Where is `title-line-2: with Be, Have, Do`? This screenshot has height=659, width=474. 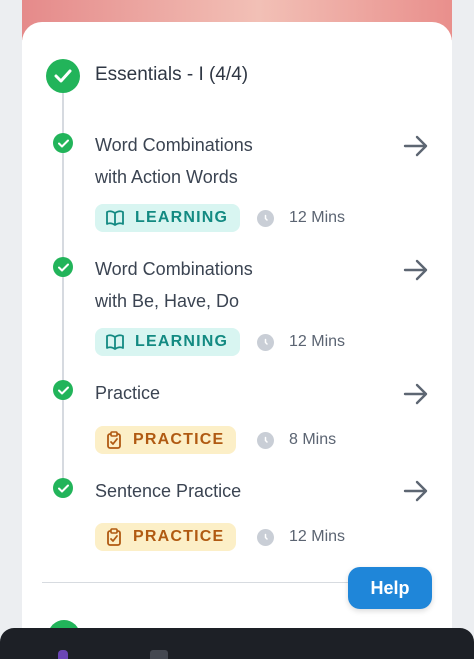 title-line-2: with Be, Have, Do is located at coordinates (167, 301).